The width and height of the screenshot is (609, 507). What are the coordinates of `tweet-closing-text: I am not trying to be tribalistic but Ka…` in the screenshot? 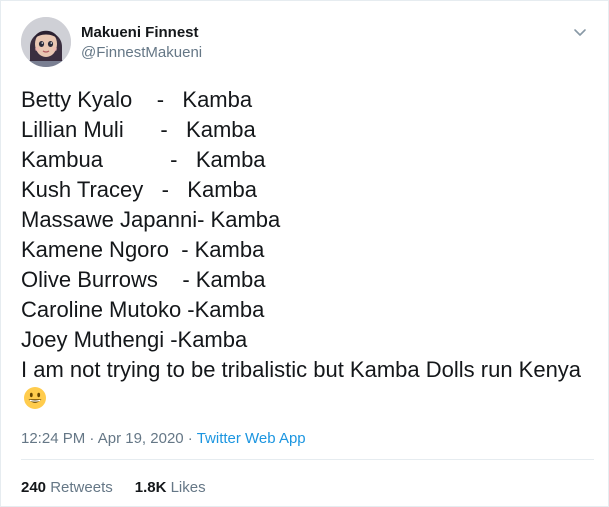 It's located at (301, 369).